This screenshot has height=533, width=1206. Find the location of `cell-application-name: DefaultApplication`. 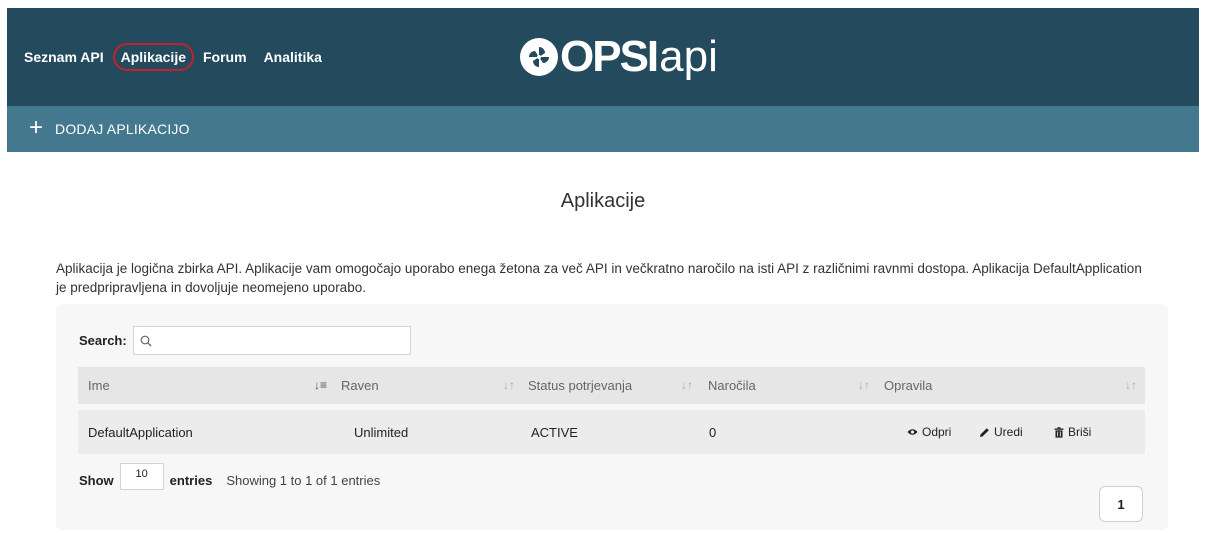

cell-application-name: DefaultApplication is located at coordinates (140, 432).